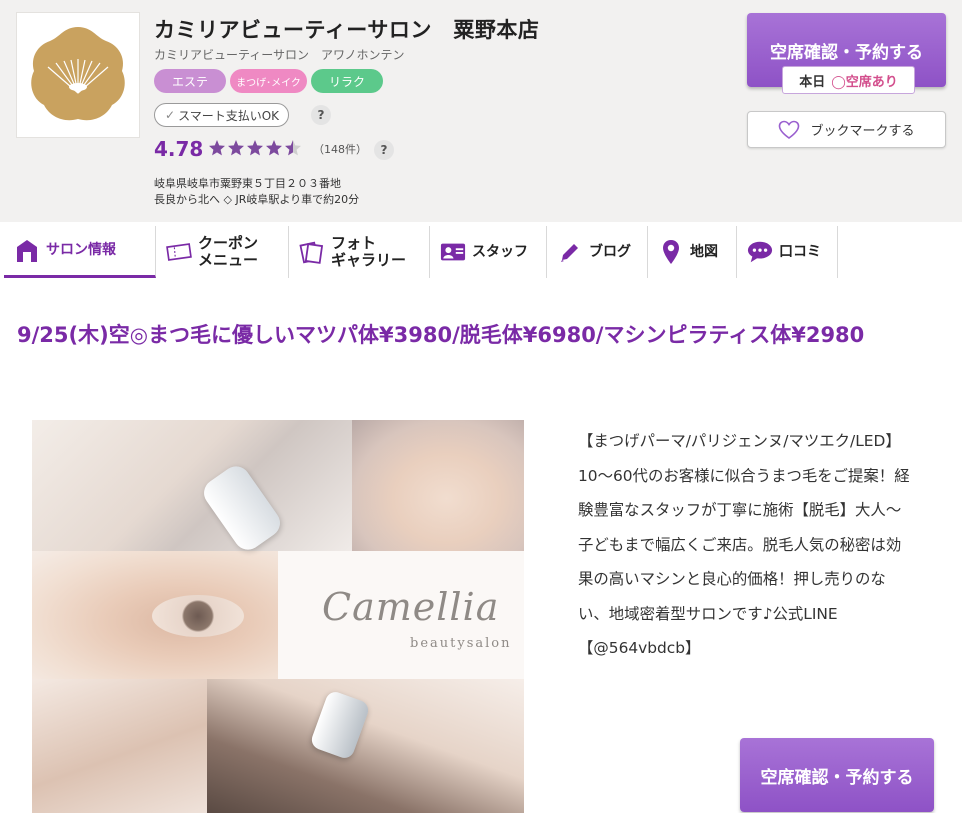  I want to click on photo-icon, so click(312, 252).